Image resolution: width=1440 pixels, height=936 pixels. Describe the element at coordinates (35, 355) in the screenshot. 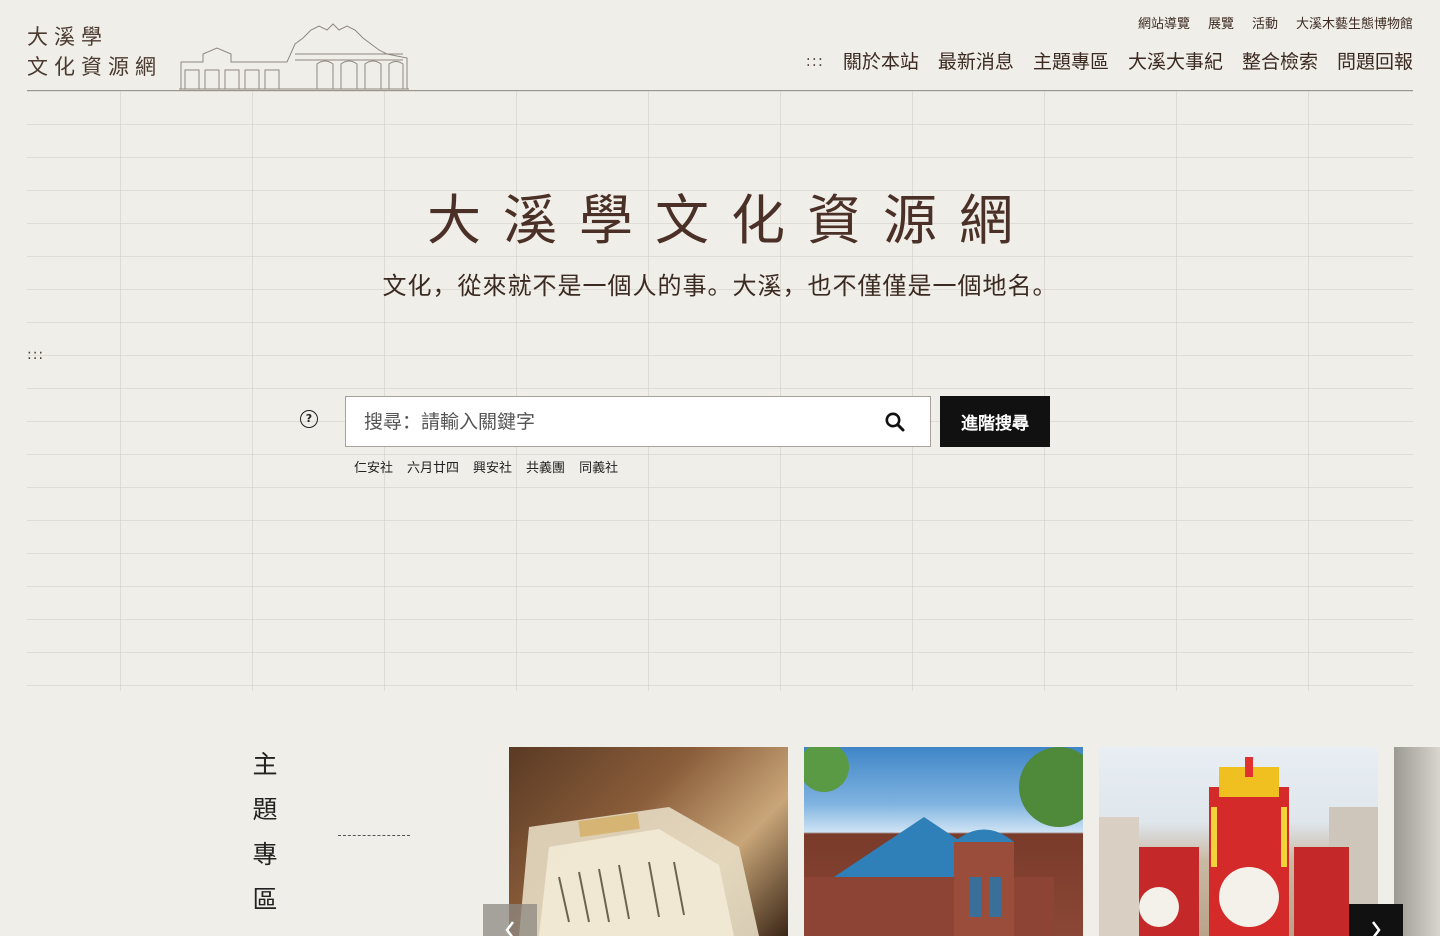

I see `content-accesskey-marker: :::` at that location.